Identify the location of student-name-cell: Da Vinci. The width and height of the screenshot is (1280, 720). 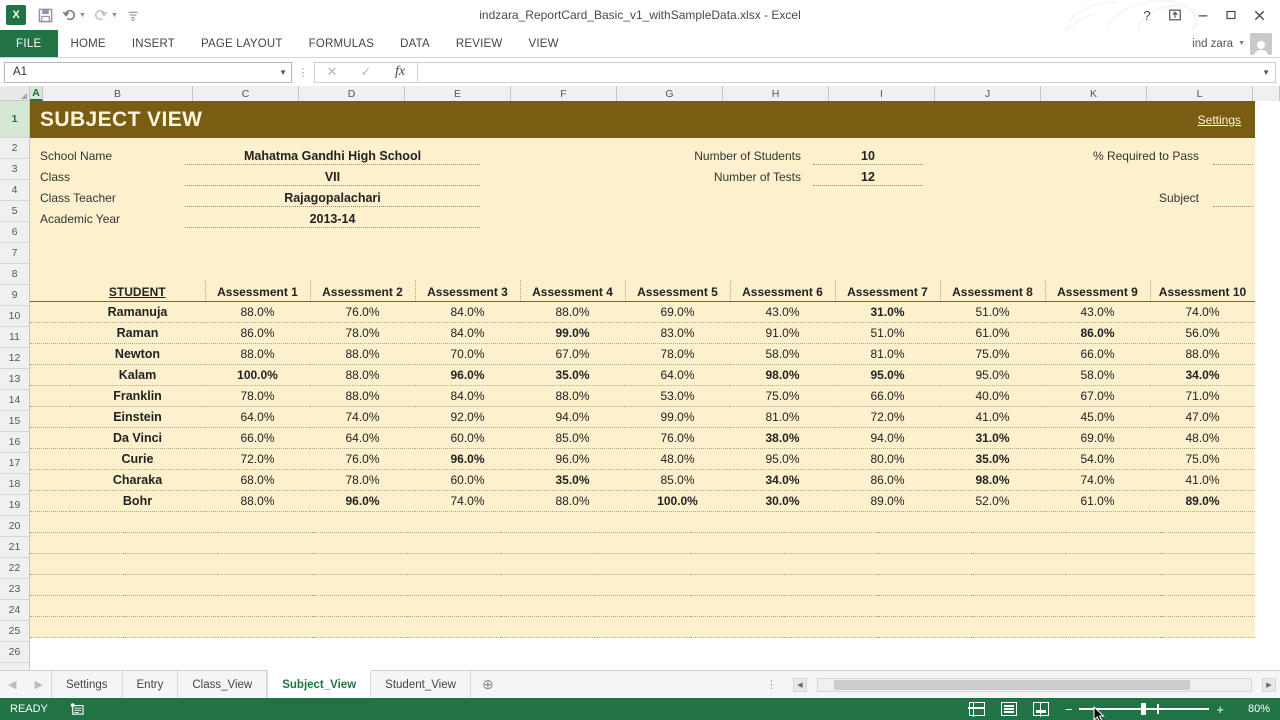
(137, 438).